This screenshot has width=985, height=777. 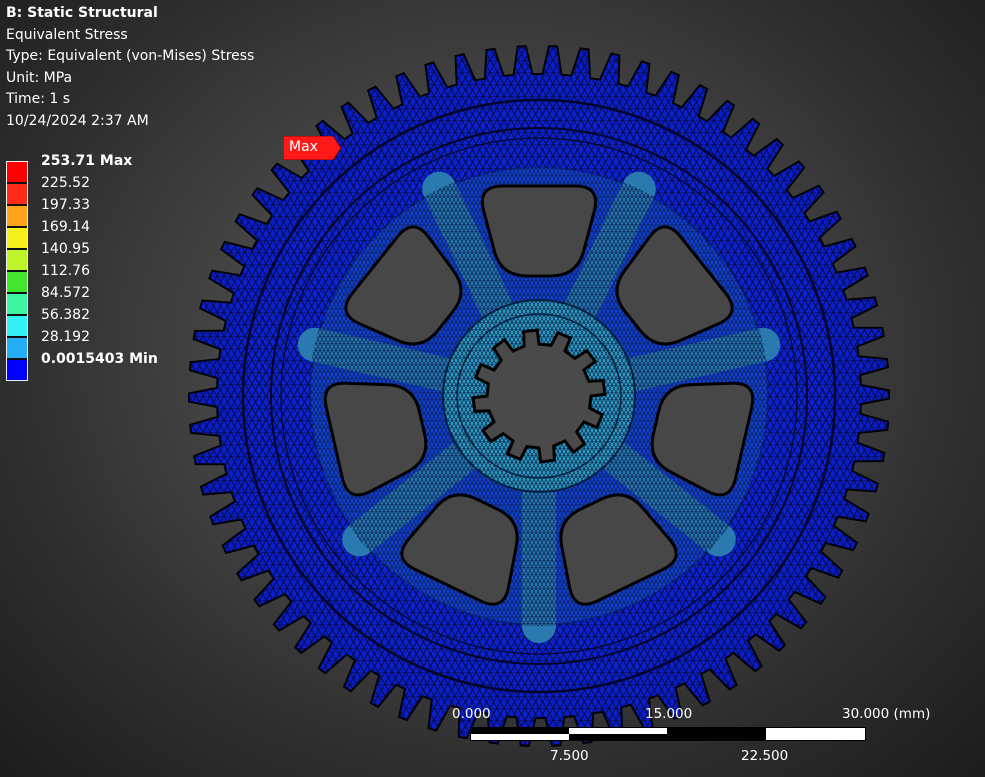 What do you see at coordinates (539, 231) in the screenshot?
I see `lightening-hole` at bounding box center [539, 231].